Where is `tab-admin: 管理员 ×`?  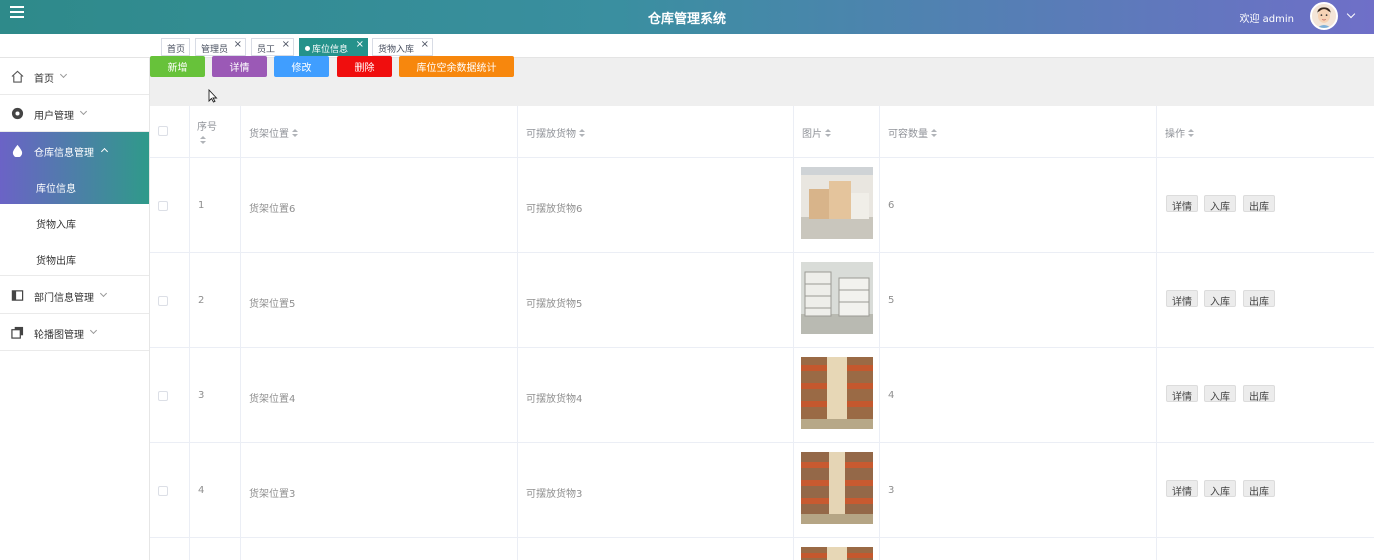
tab-admin: 管理员 × is located at coordinates (220, 47).